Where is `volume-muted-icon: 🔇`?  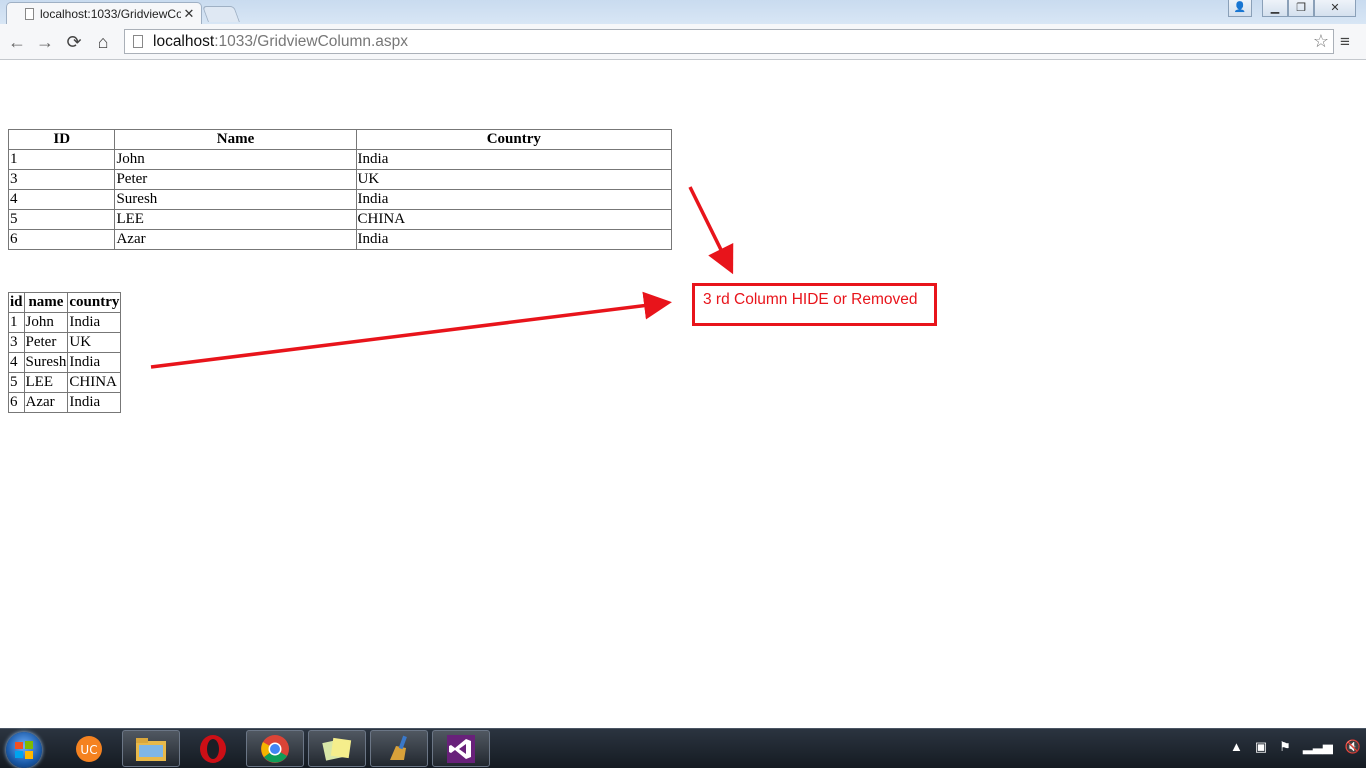 volume-muted-icon: 🔇 is located at coordinates (1353, 747).